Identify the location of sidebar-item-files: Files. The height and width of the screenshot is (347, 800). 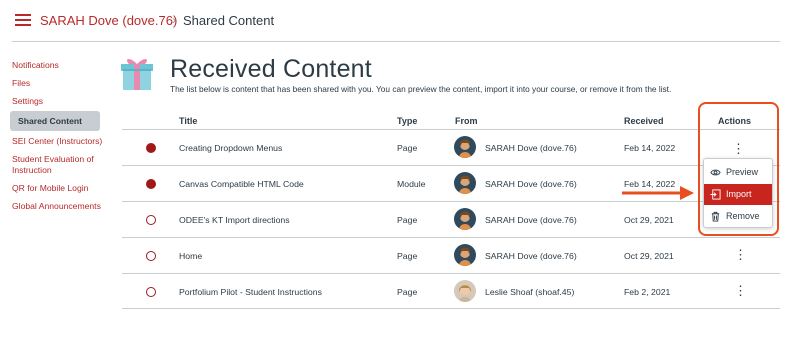
(58, 83).